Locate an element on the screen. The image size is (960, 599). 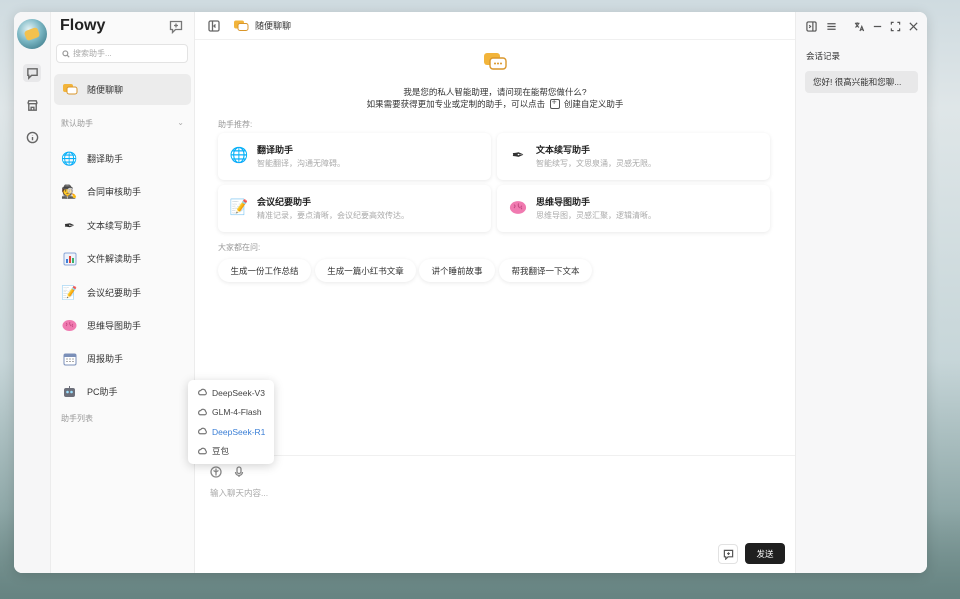
sidebar-item-contract: 🕵 合同审核助手 is located at coordinates (122, 191).